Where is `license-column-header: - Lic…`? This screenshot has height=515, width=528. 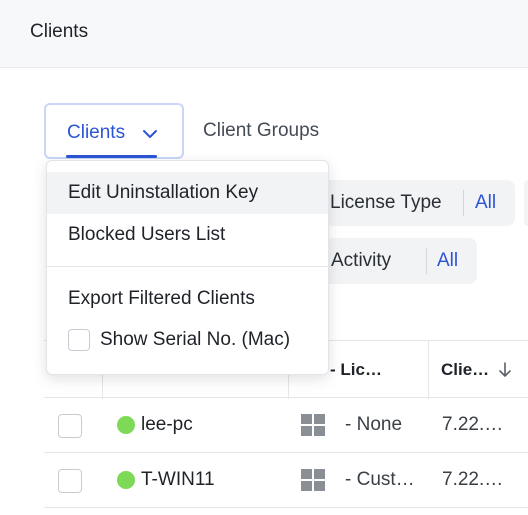
license-column-header: - Lic… is located at coordinates (356, 370).